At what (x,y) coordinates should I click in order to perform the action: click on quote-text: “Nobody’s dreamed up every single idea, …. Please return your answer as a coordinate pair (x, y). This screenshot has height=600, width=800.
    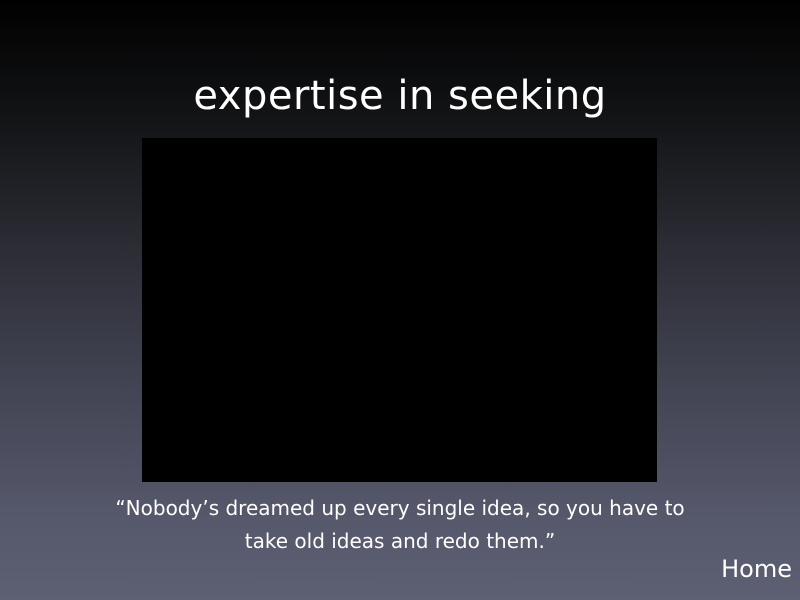
    Looking at the image, I should click on (400, 525).